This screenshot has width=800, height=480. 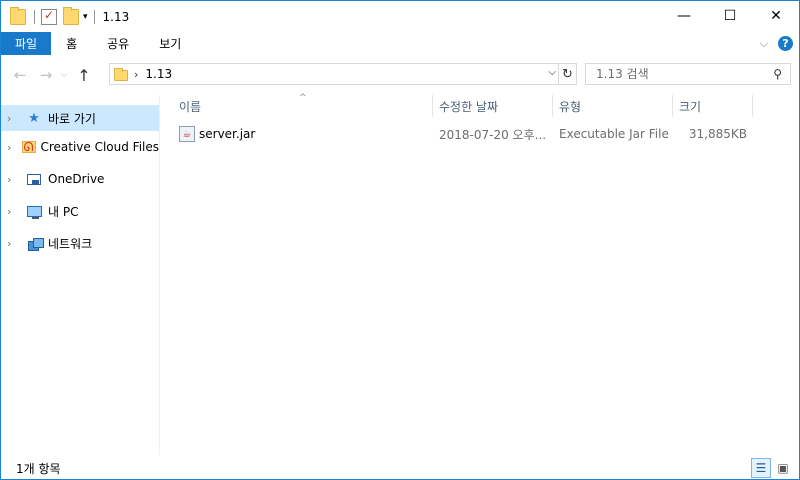 I want to click on sidebar-item-creative-cloud: › ᘏ Creative Cloud Files, so click(x=80, y=147).